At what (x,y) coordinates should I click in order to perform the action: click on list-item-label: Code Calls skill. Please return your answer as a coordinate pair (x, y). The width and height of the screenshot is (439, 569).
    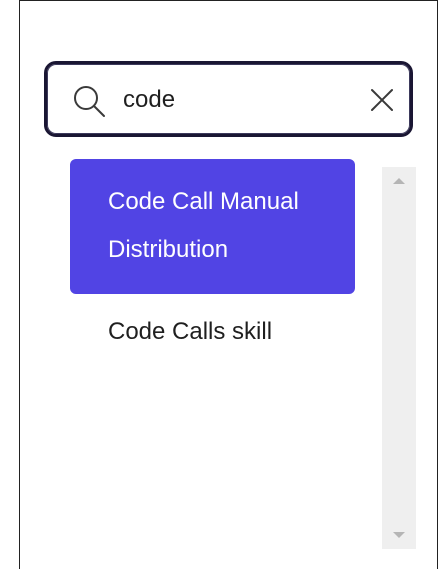
    Looking at the image, I should click on (190, 331).